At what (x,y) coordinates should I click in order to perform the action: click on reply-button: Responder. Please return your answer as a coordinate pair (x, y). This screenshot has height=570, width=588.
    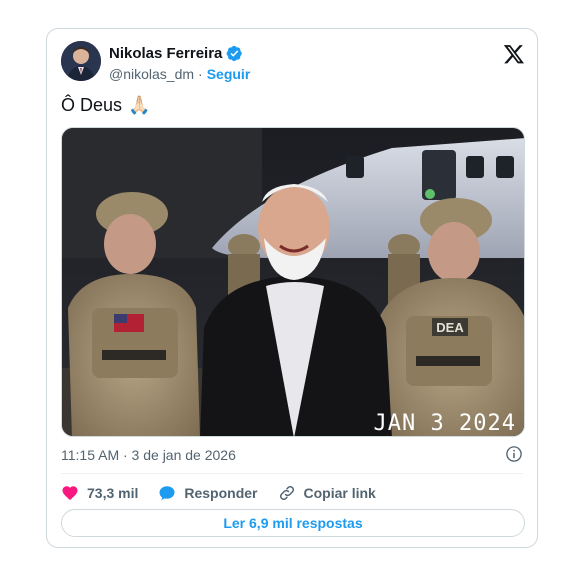
    Looking at the image, I should click on (208, 493).